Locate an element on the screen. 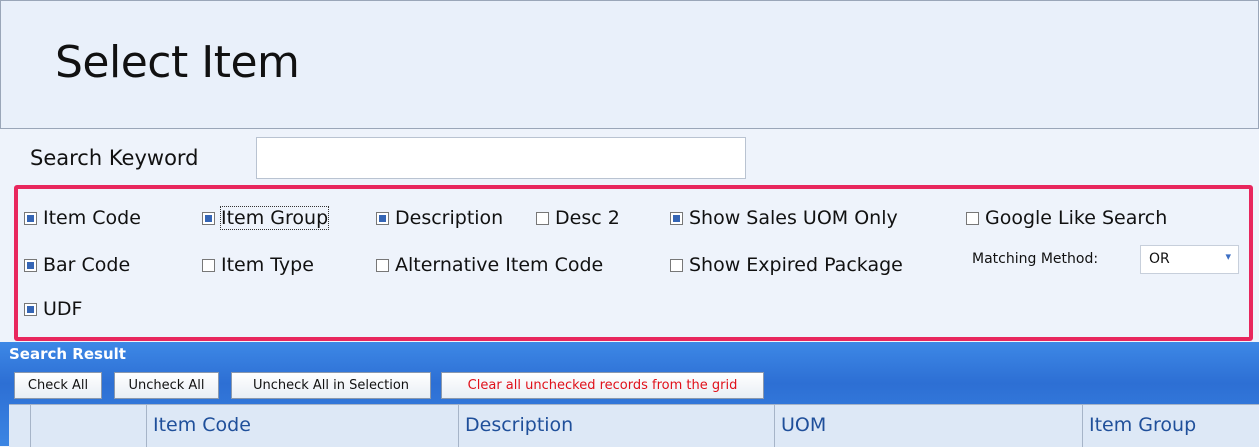  udf-label: UDF is located at coordinates (63, 309).